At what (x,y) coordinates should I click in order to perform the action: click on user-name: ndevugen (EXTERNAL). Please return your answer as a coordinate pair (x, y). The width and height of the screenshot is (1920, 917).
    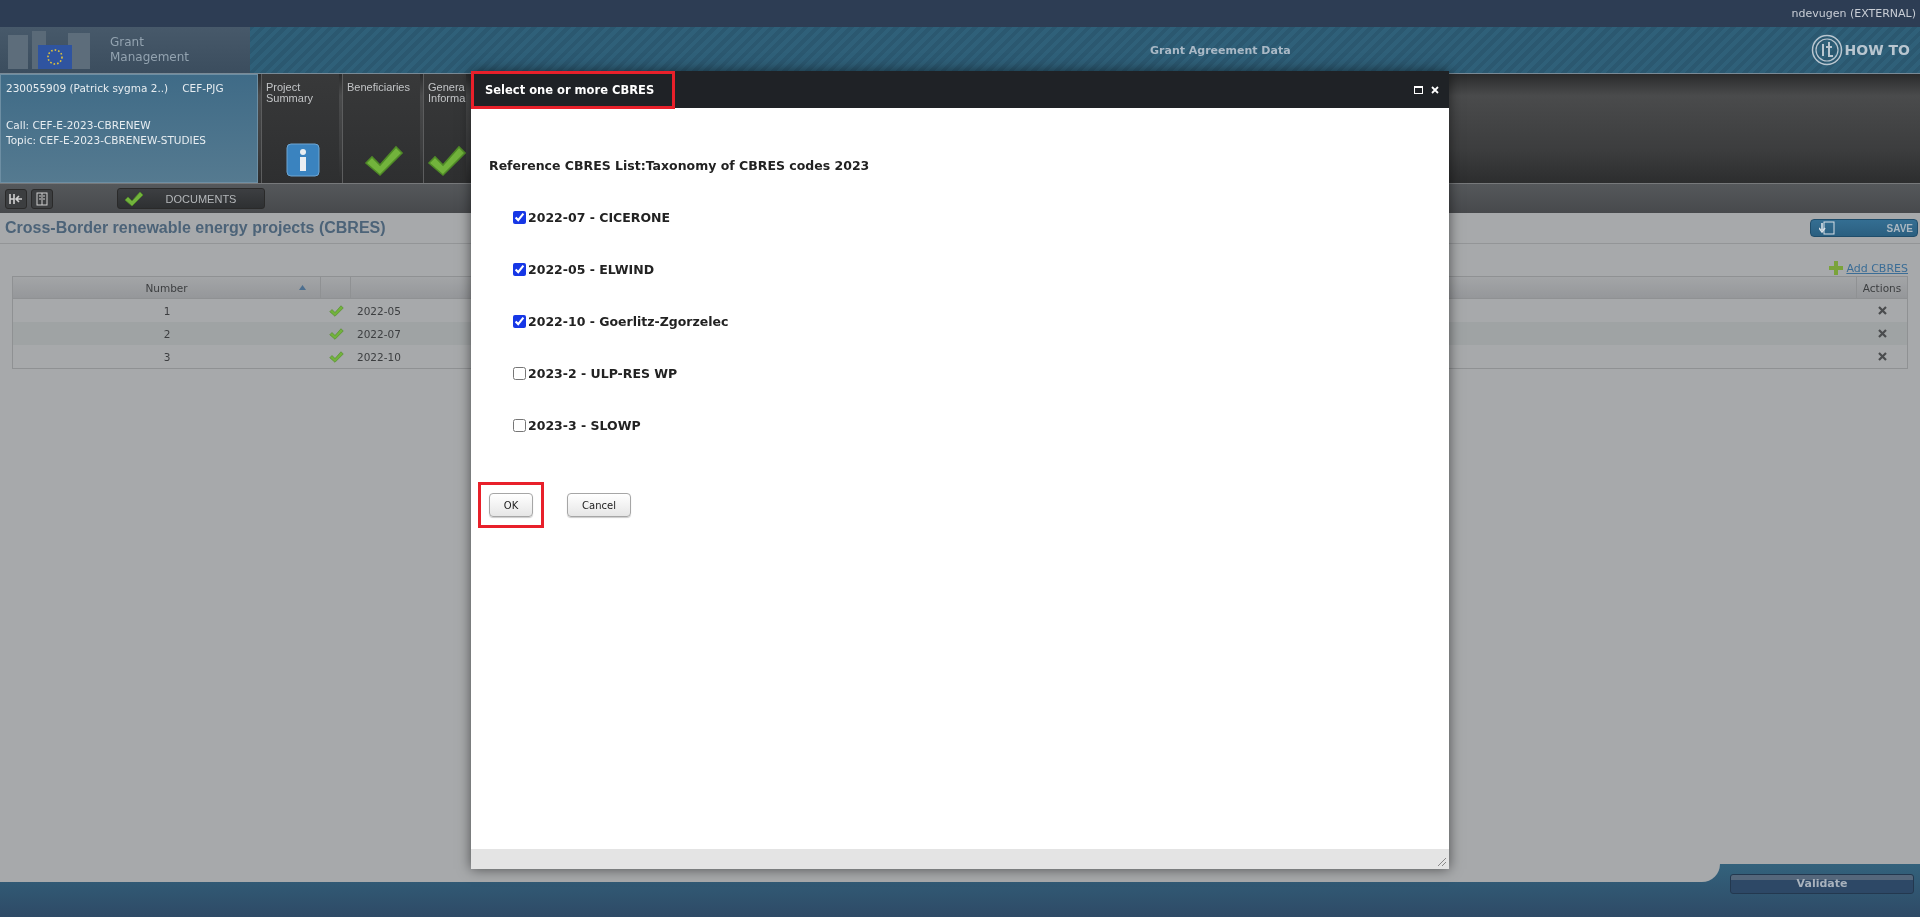
    Looking at the image, I should click on (1853, 13).